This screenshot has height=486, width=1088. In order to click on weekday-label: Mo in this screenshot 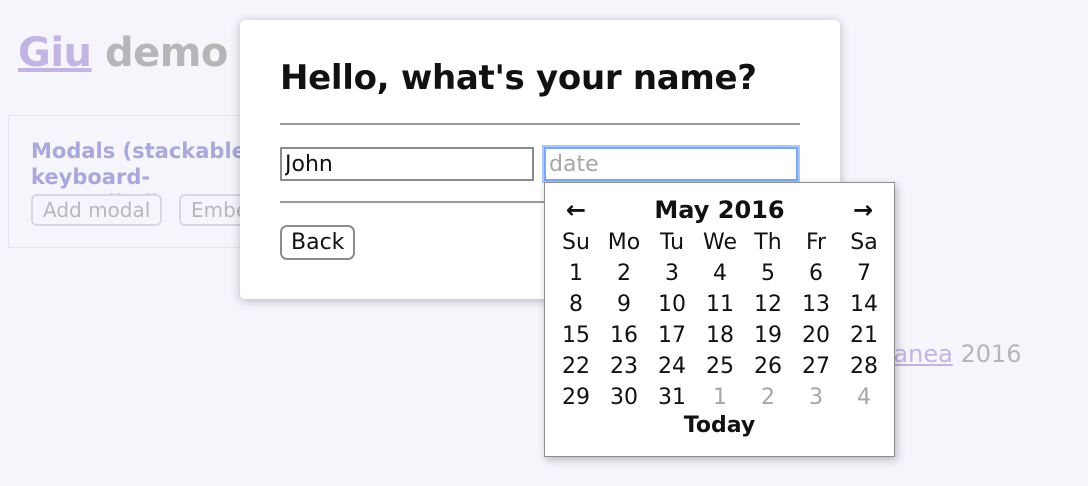, I will do `click(624, 242)`.